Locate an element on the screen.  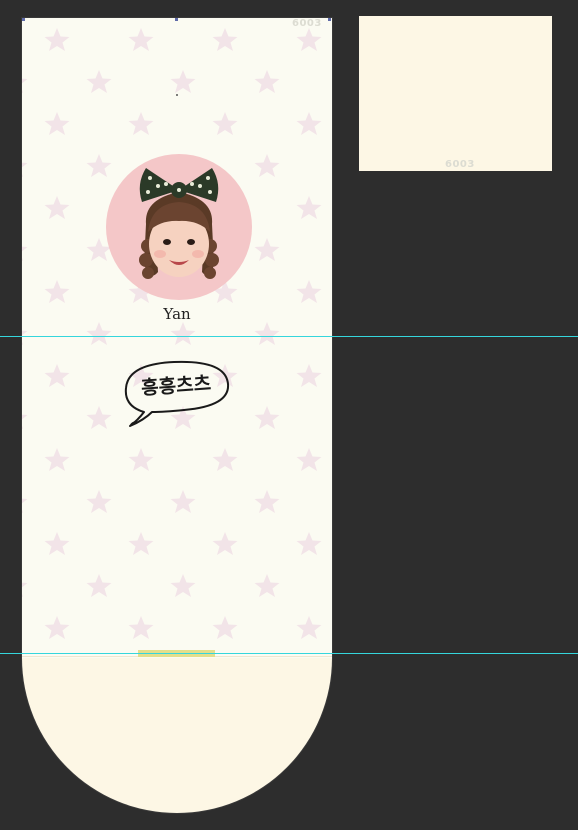
child-portrait is located at coordinates (179, 227).